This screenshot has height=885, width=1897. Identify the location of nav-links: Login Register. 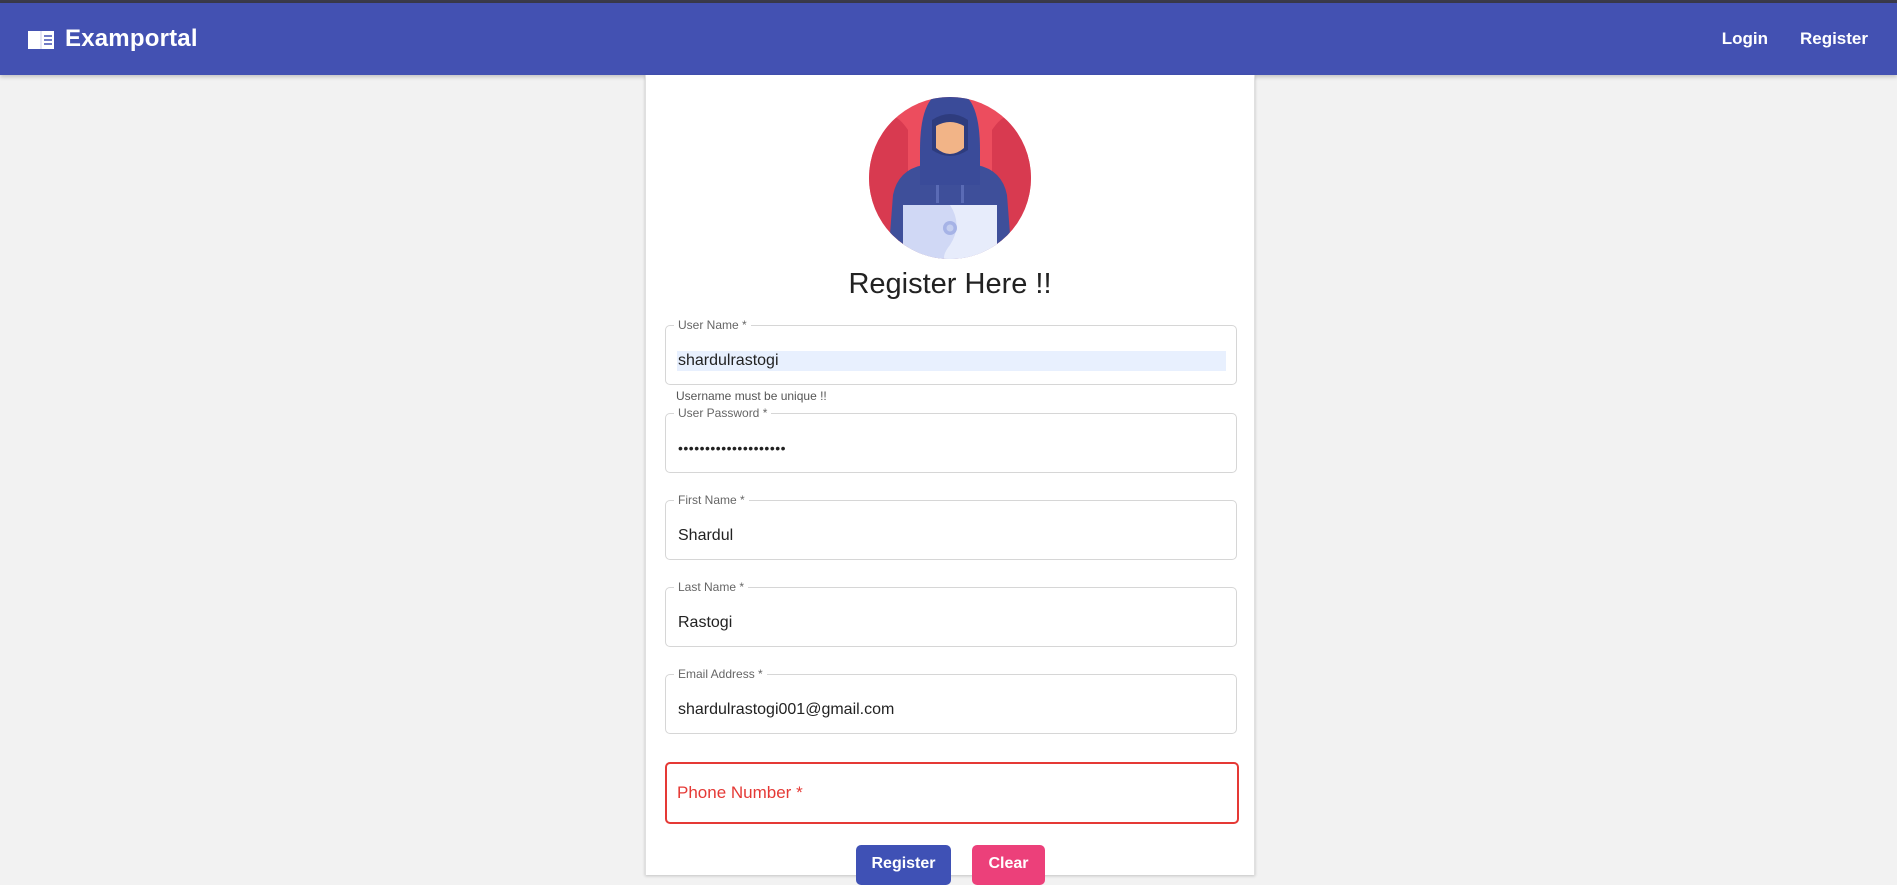
(1795, 39).